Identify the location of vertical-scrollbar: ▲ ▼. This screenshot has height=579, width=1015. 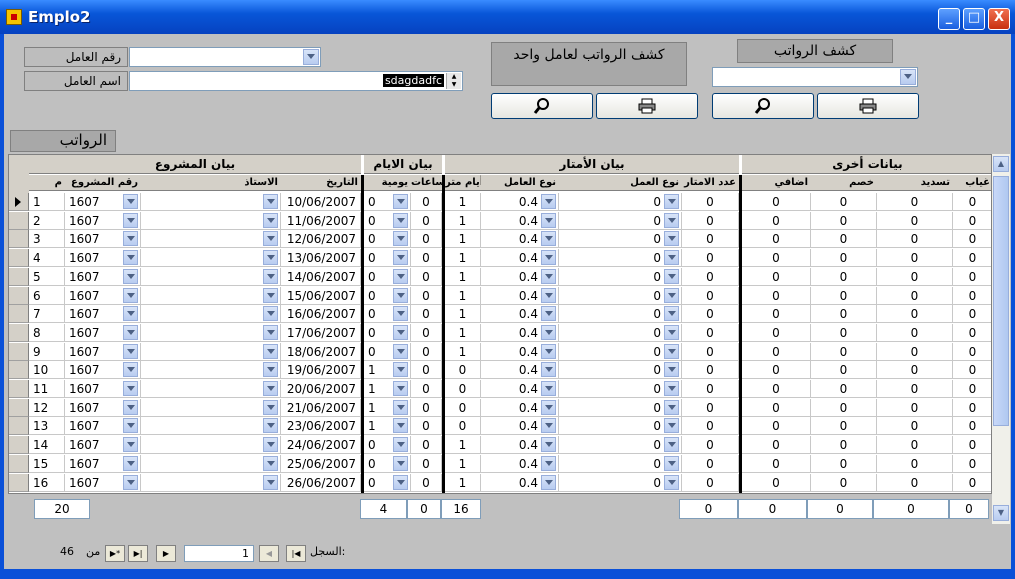
(1001, 339).